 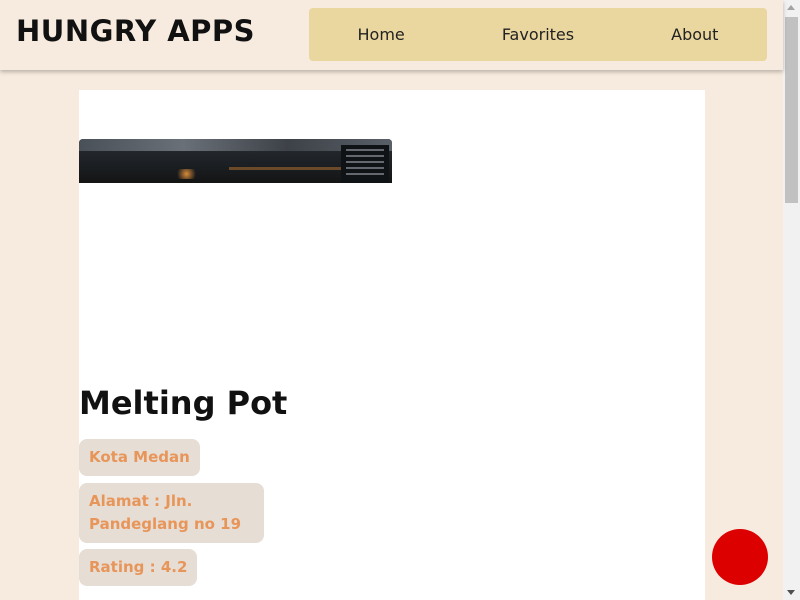 What do you see at coordinates (365, 164) in the screenshot?
I see `image-menu-board` at bounding box center [365, 164].